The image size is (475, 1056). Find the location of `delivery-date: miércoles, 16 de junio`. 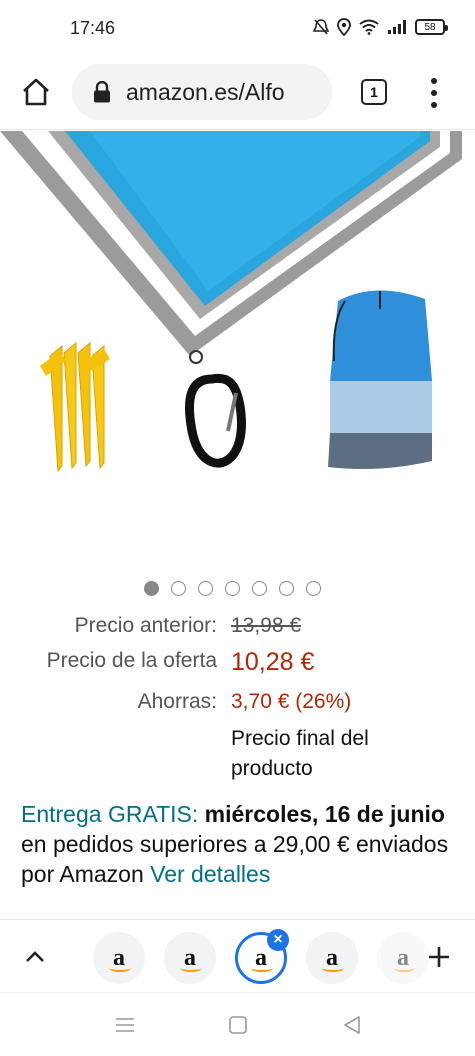

delivery-date: miércoles, 16 de junio is located at coordinates (324, 814).